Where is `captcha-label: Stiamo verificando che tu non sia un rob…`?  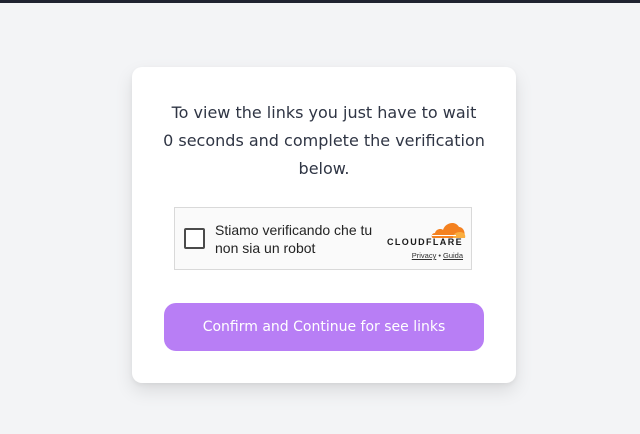 captcha-label: Stiamo verificando che tu non sia un rob… is located at coordinates (300, 239).